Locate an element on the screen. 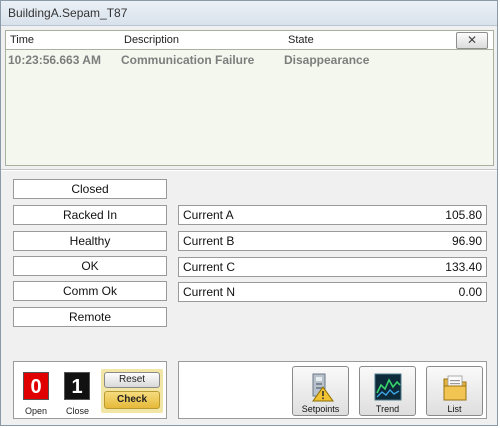 Image resolution: width=500 pixels, height=428 pixels. close-state-indicator: 1 is located at coordinates (77, 386).